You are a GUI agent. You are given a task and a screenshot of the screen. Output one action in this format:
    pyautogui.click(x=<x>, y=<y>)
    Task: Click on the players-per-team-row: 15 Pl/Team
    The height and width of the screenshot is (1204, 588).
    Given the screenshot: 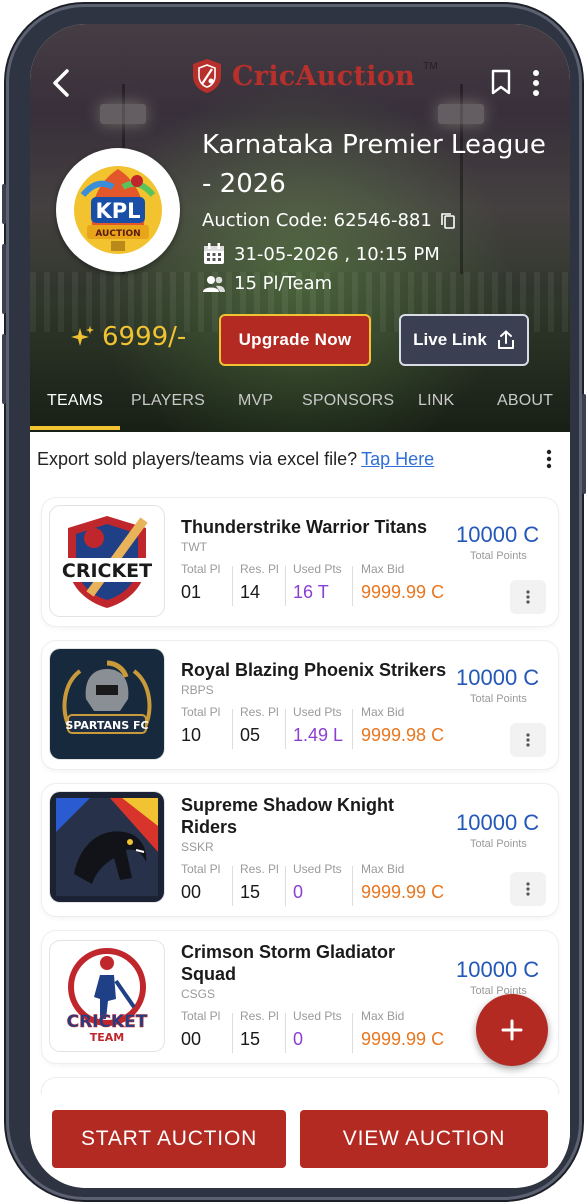 What is the action you would take?
    pyautogui.click(x=267, y=283)
    